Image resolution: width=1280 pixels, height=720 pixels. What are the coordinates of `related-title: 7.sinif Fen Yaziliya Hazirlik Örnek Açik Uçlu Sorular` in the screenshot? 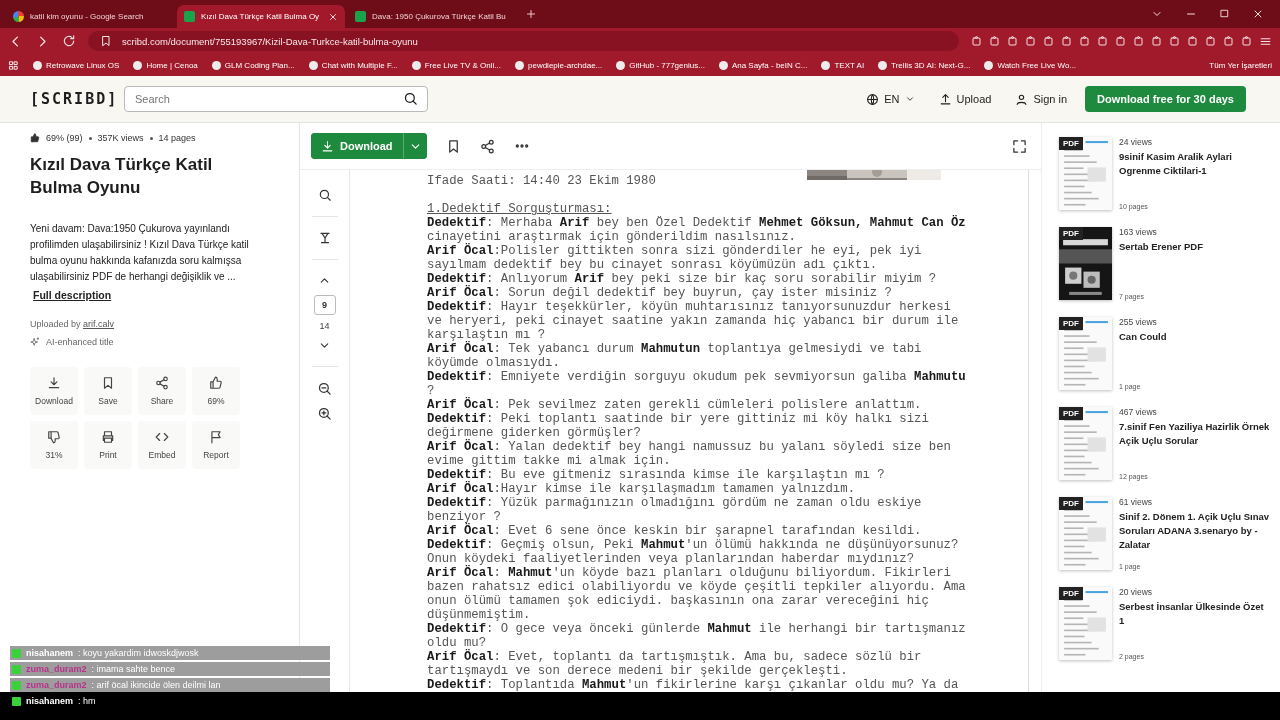 It's located at (1194, 434).